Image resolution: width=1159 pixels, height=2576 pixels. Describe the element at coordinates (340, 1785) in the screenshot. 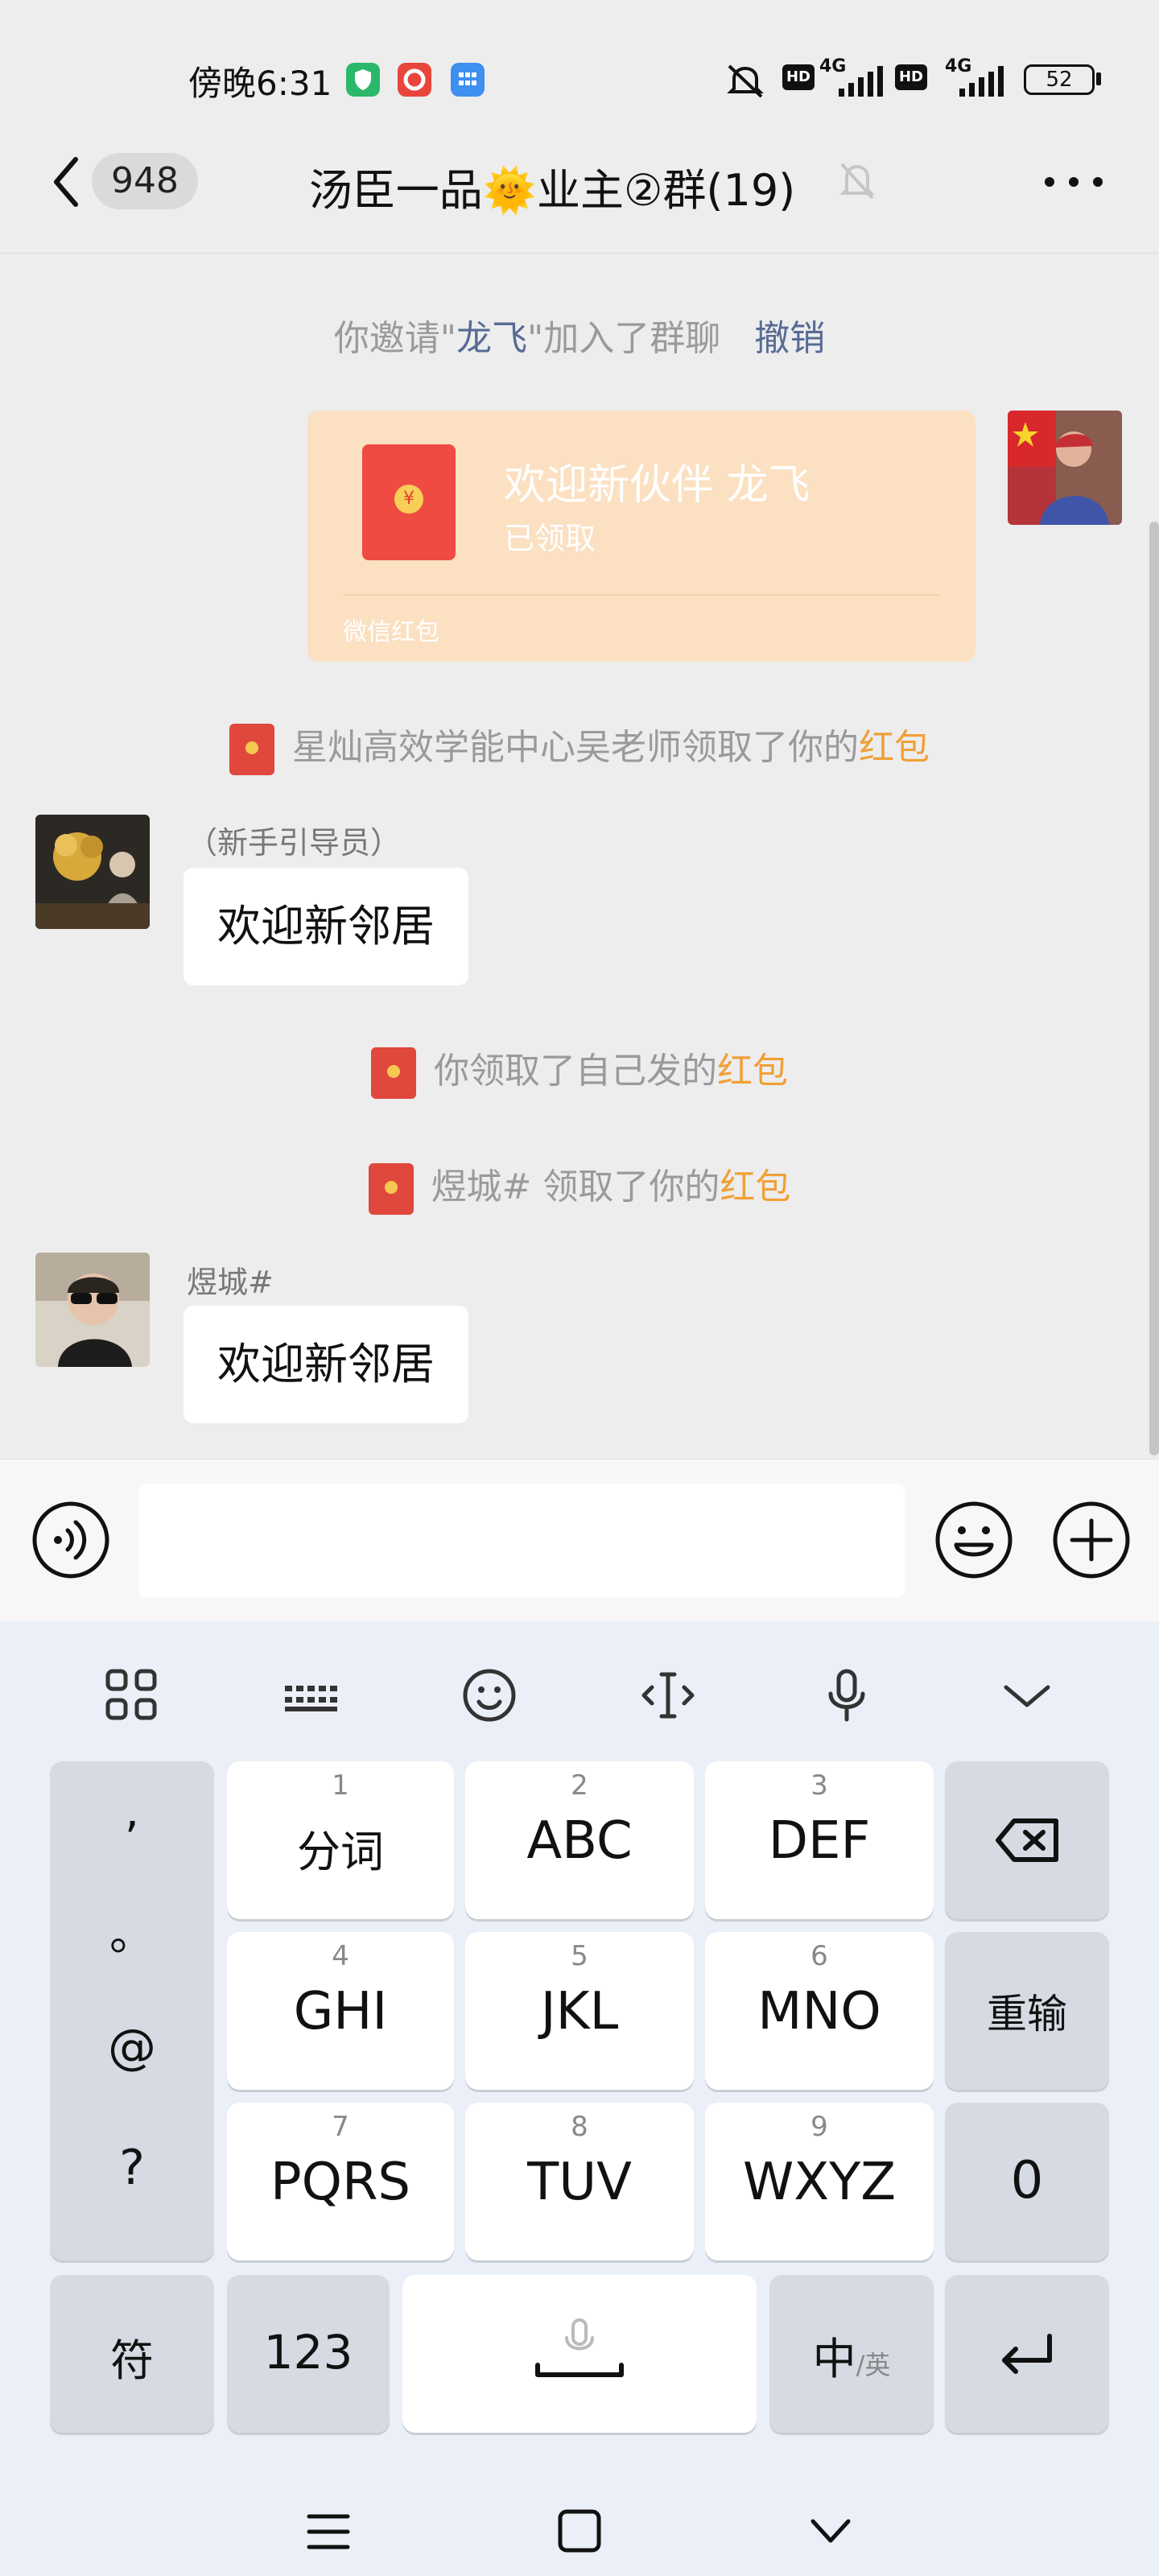

I see `key-number: 1` at that location.